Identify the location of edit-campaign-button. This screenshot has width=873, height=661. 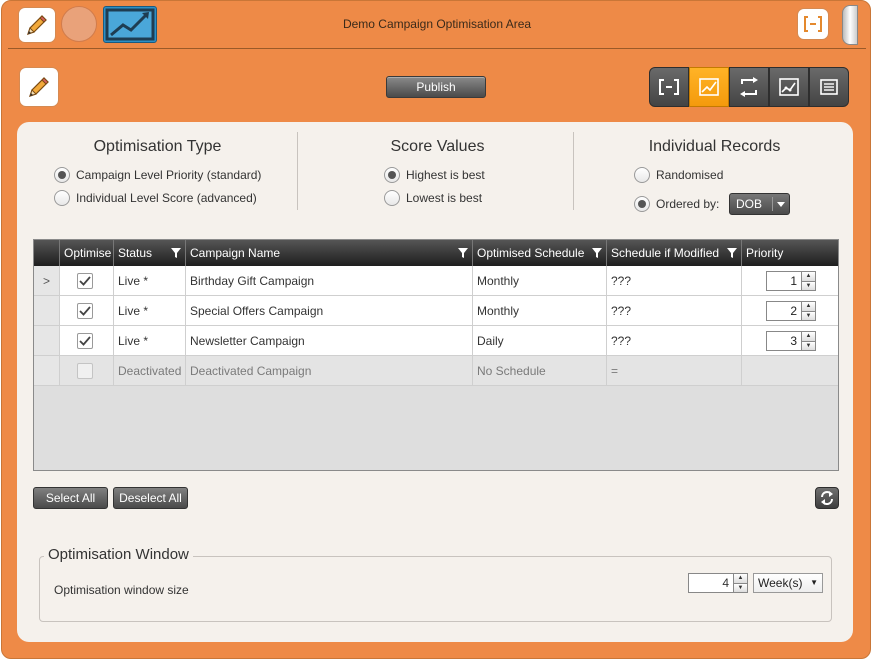
(39, 87).